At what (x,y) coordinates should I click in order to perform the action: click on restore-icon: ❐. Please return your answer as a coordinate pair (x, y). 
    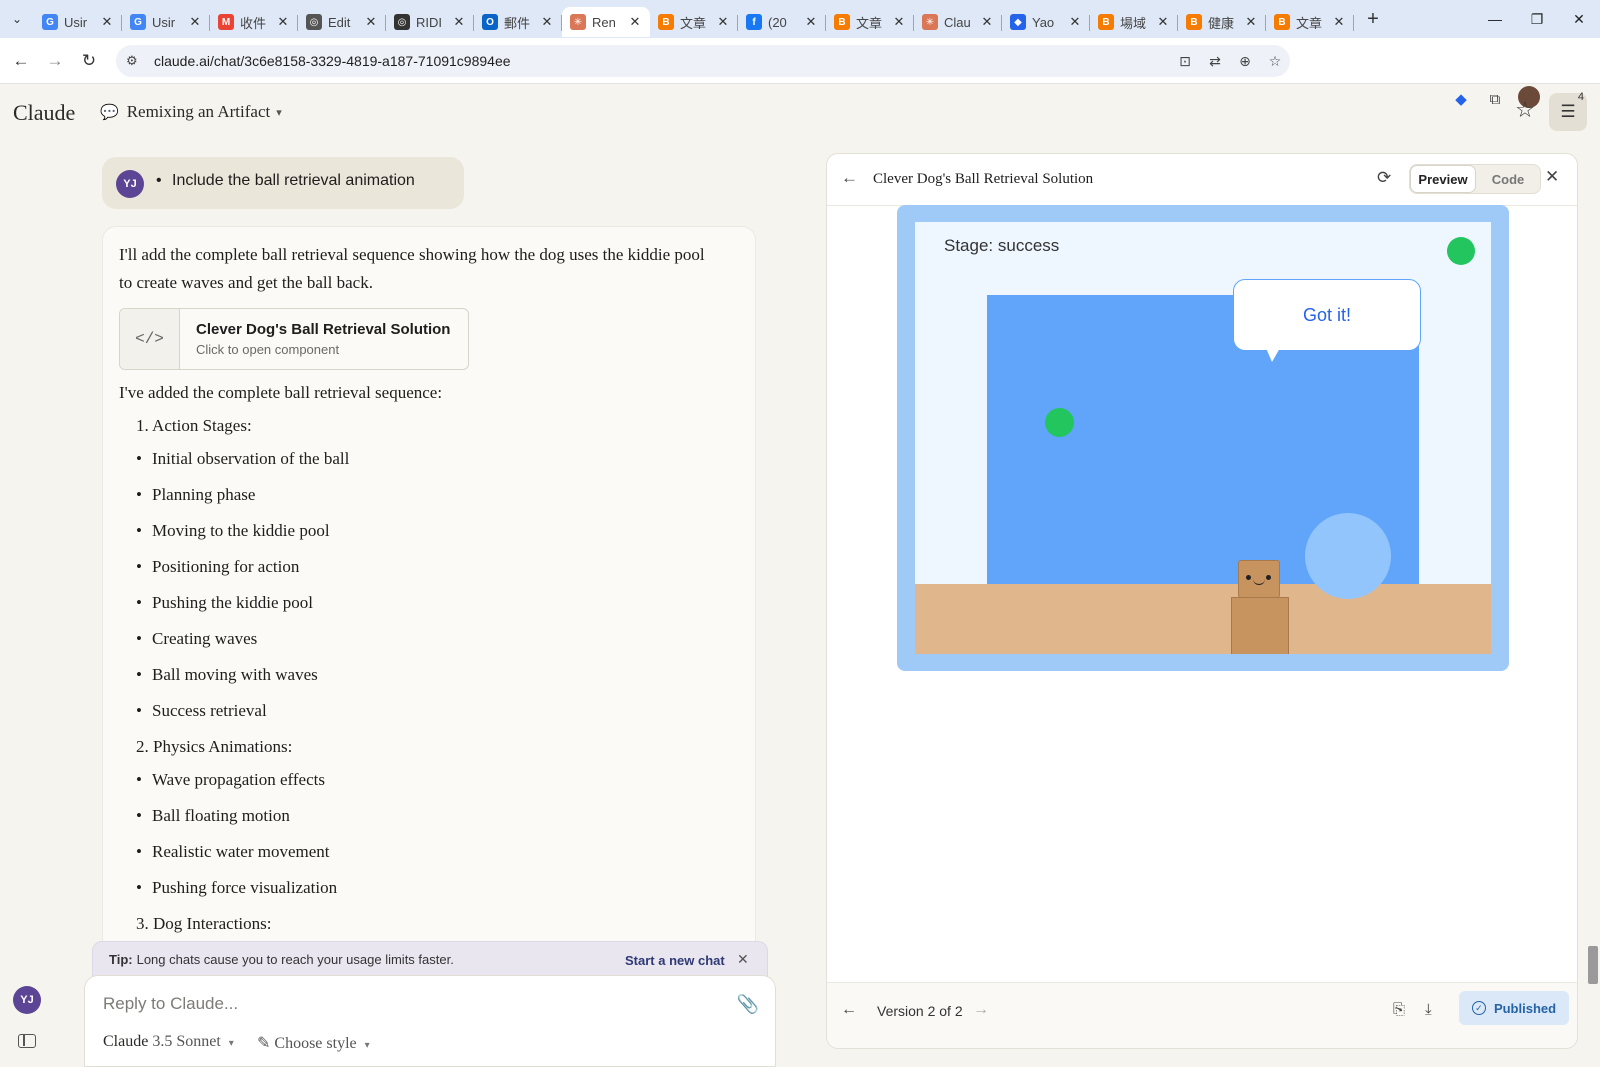
    Looking at the image, I should click on (1537, 19).